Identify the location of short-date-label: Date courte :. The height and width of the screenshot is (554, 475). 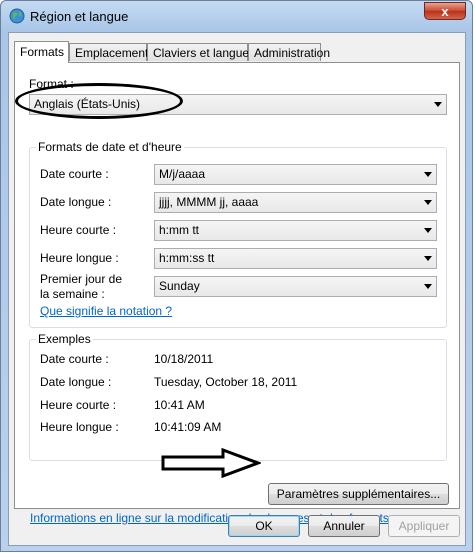
(74, 174).